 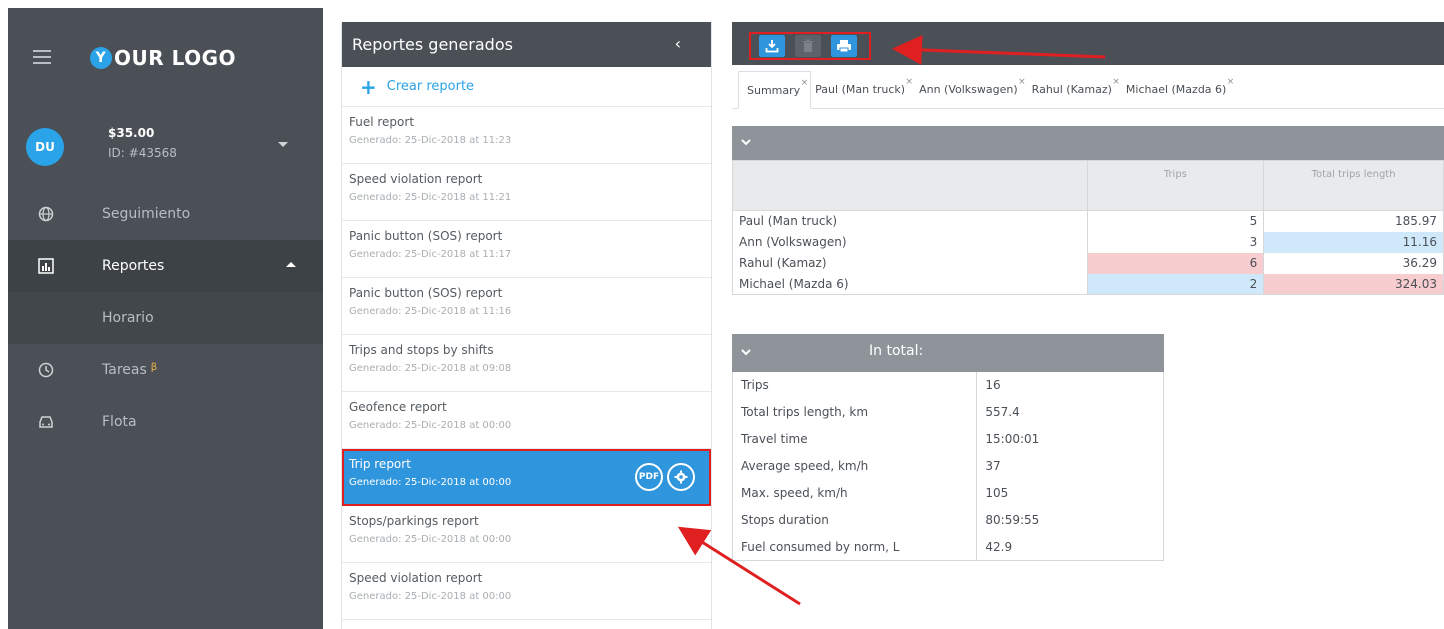 I want to click on column-header-length: Total trips length, so click(x=1353, y=185).